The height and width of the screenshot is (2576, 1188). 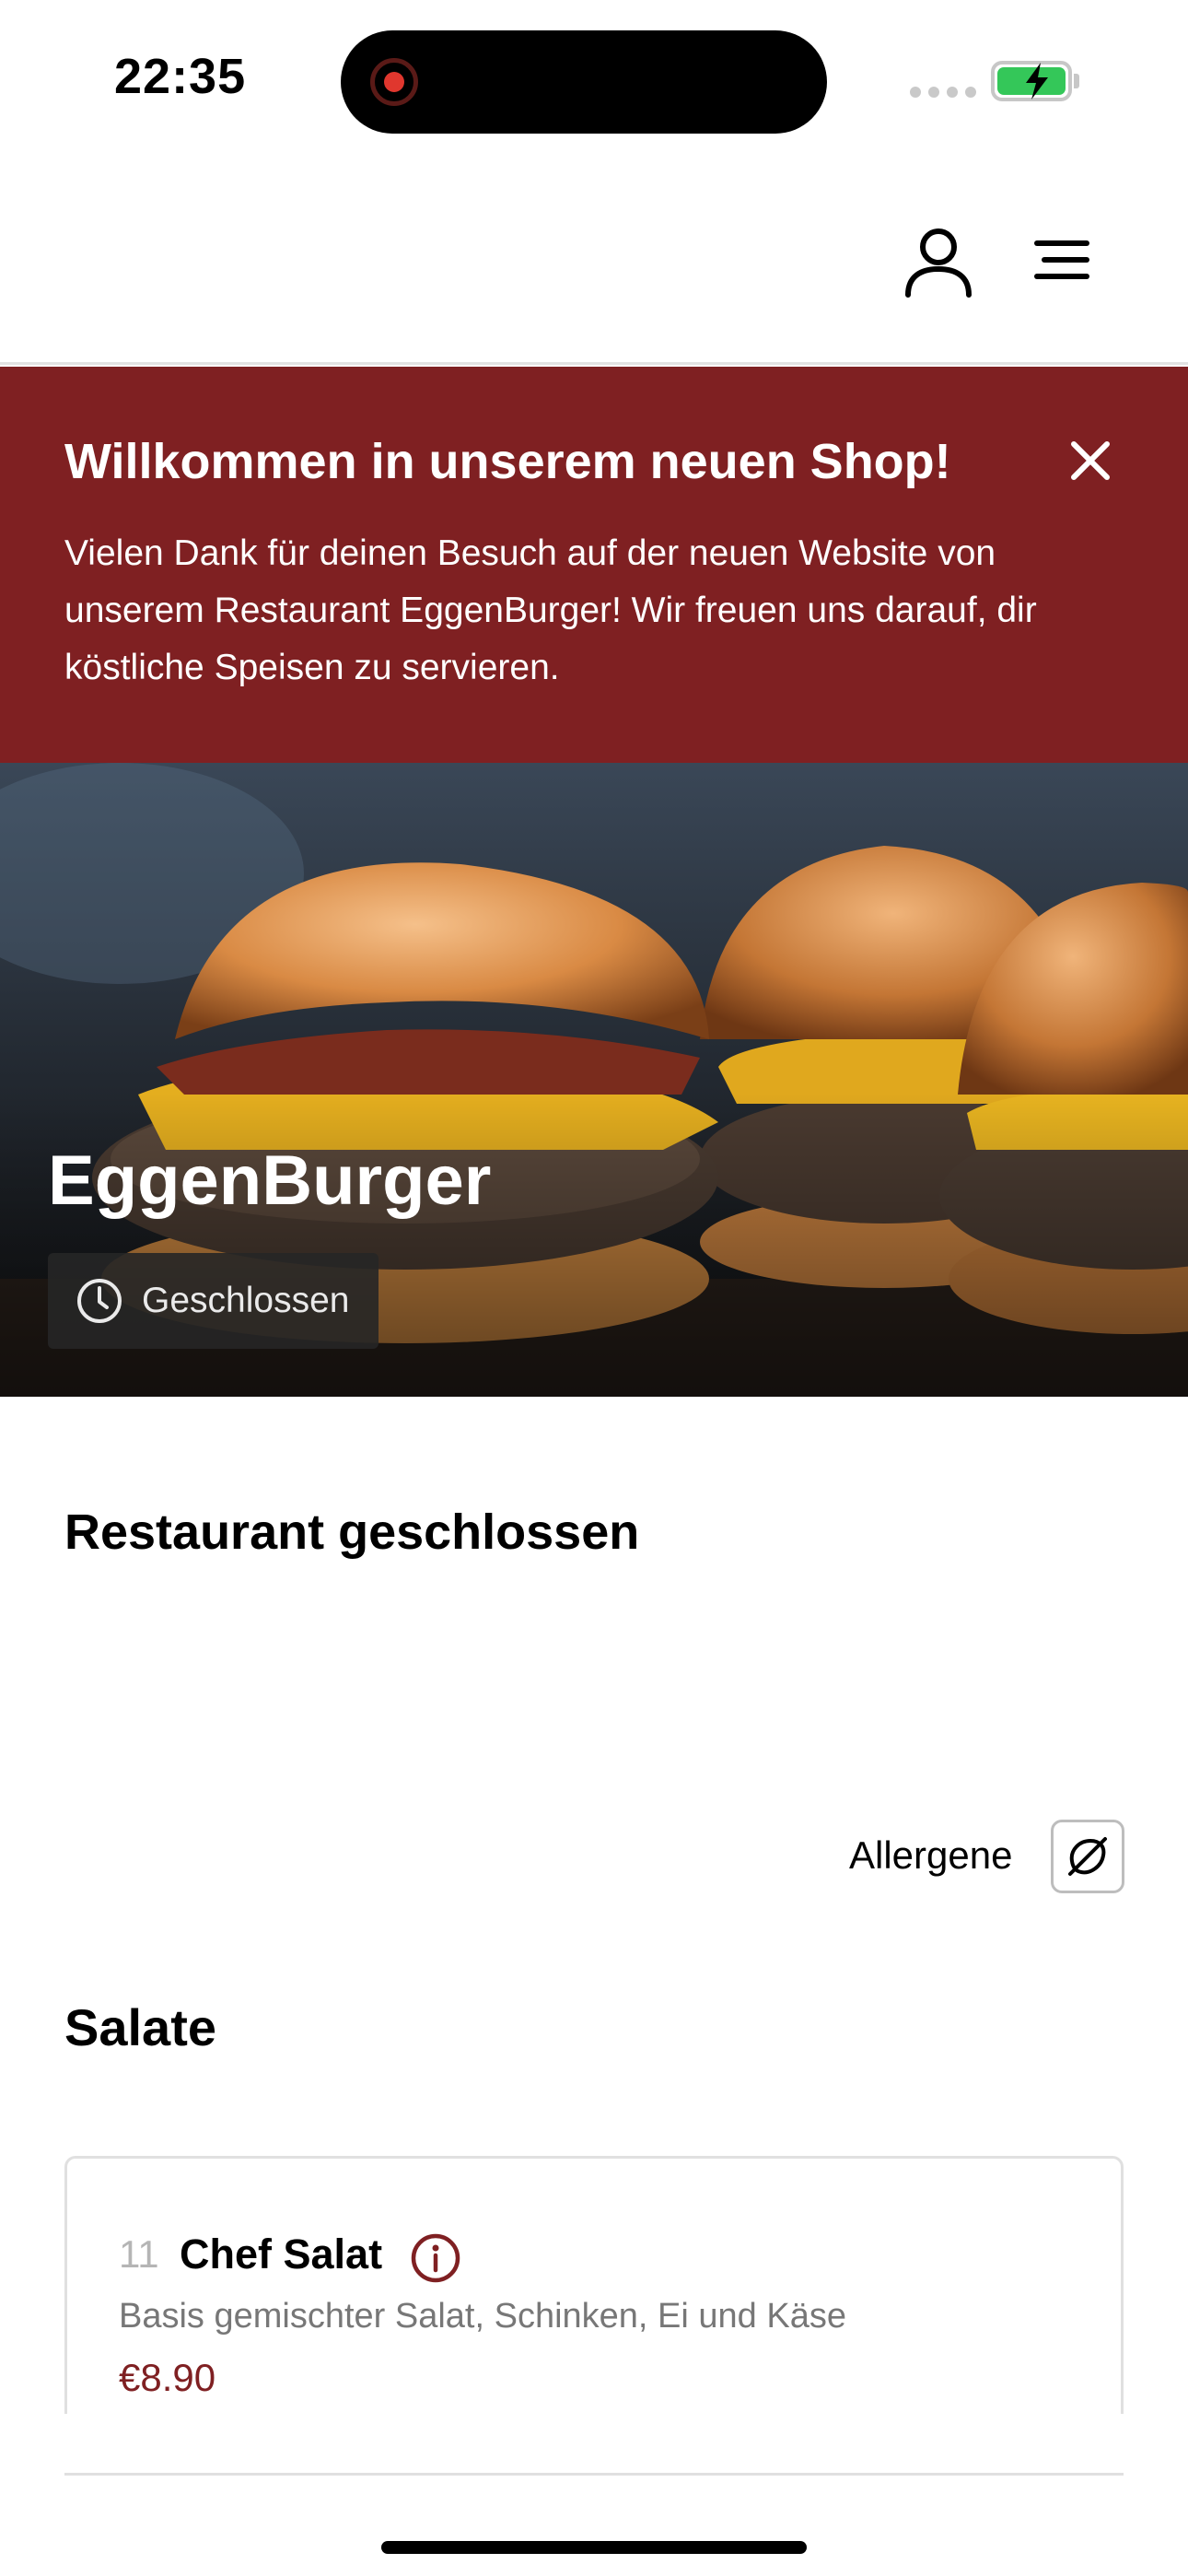 I want to click on dynamic-island, so click(x=584, y=82).